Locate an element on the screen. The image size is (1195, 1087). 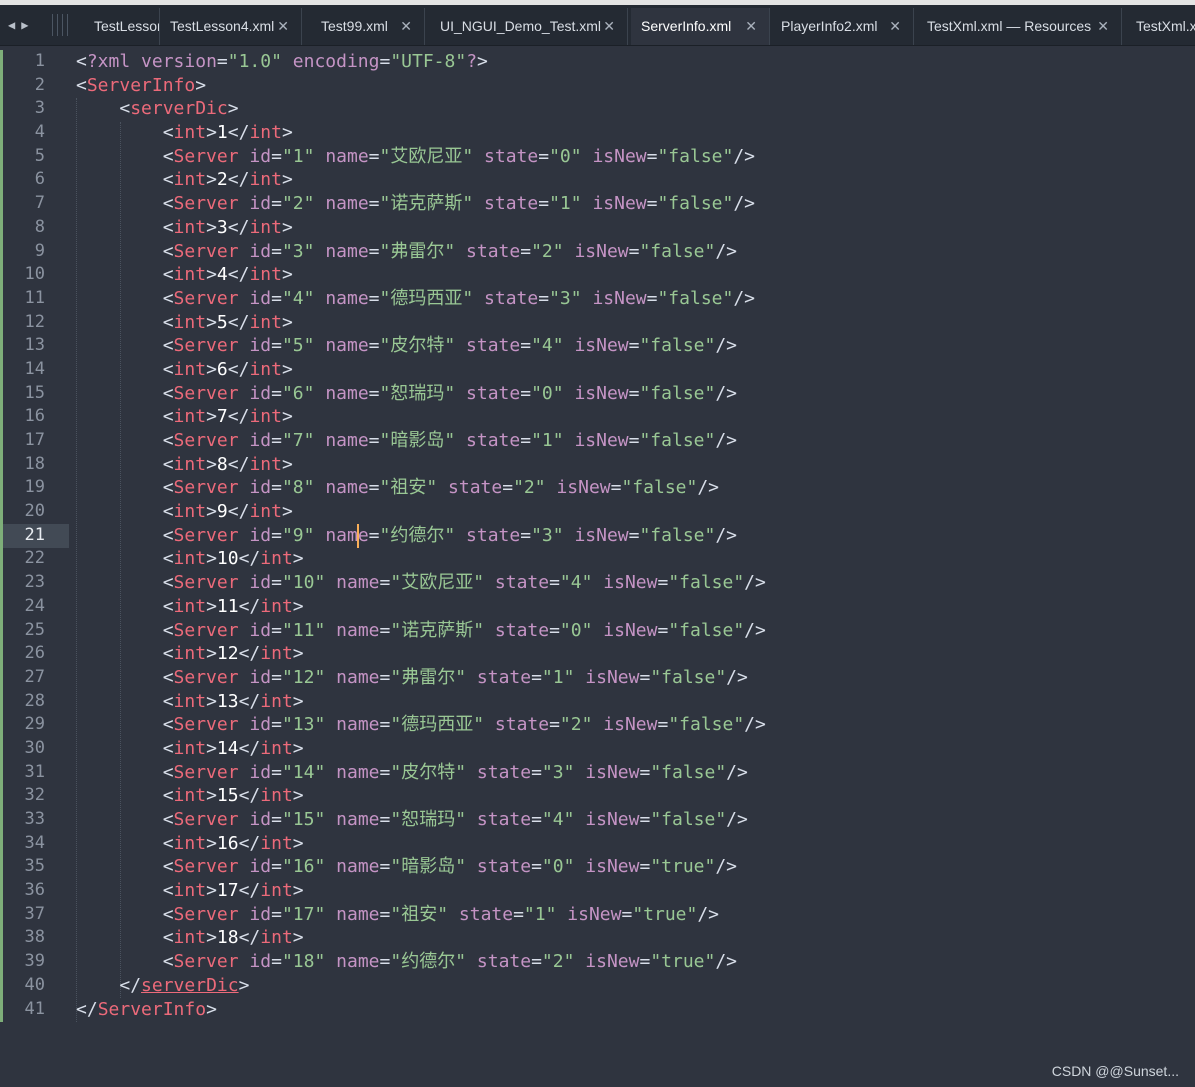
code-line: <int>16</int> is located at coordinates (421, 844).